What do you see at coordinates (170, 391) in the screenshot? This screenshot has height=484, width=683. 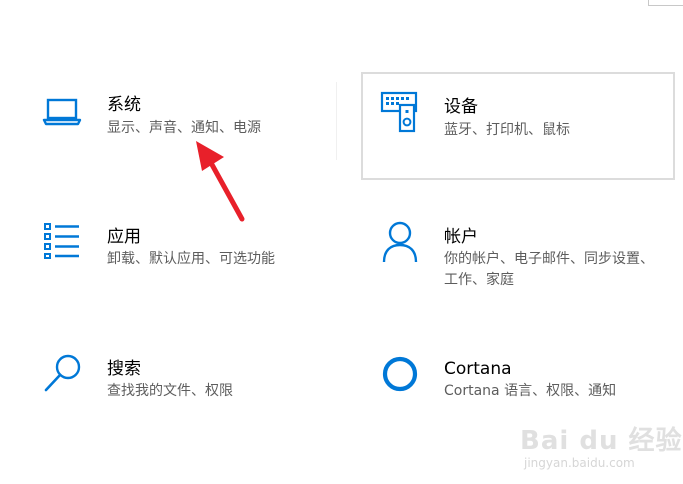 I see `tile-description: 查找我的文件、权限` at bounding box center [170, 391].